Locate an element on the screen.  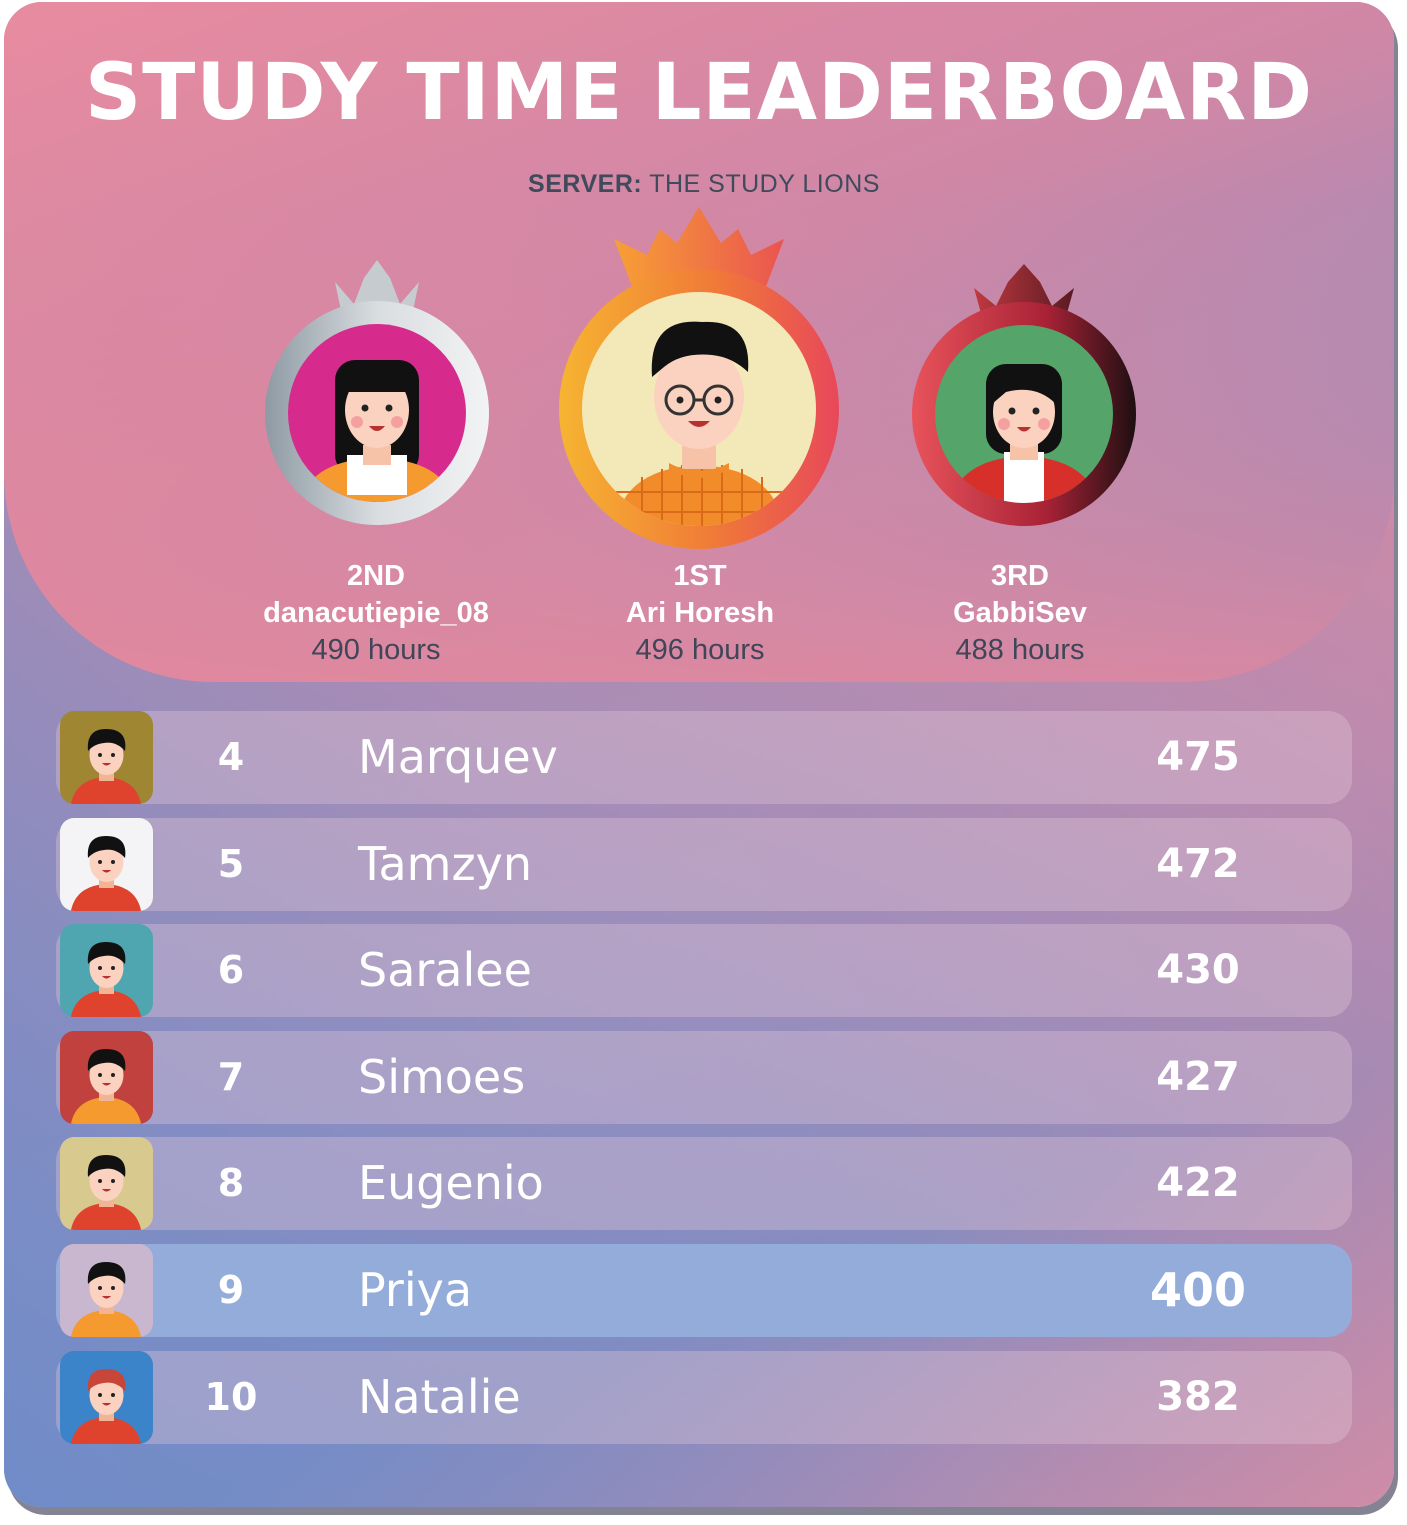
row-name: Tamzyn is located at coordinates (445, 864).